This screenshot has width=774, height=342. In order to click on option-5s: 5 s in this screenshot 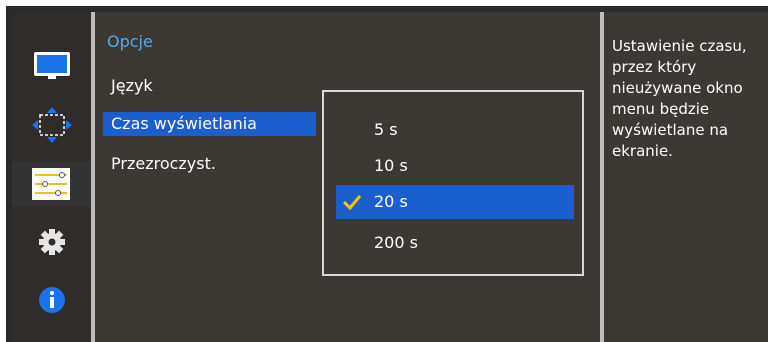, I will do `click(455, 130)`.